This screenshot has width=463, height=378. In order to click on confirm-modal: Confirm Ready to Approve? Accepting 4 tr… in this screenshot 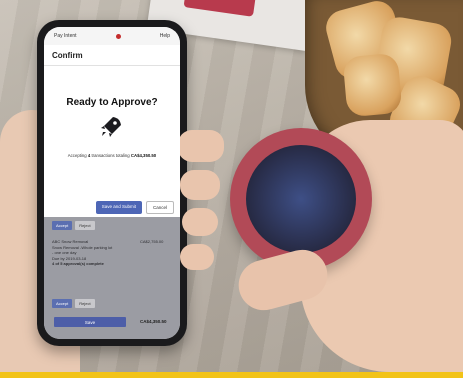, I will do `click(112, 131)`.